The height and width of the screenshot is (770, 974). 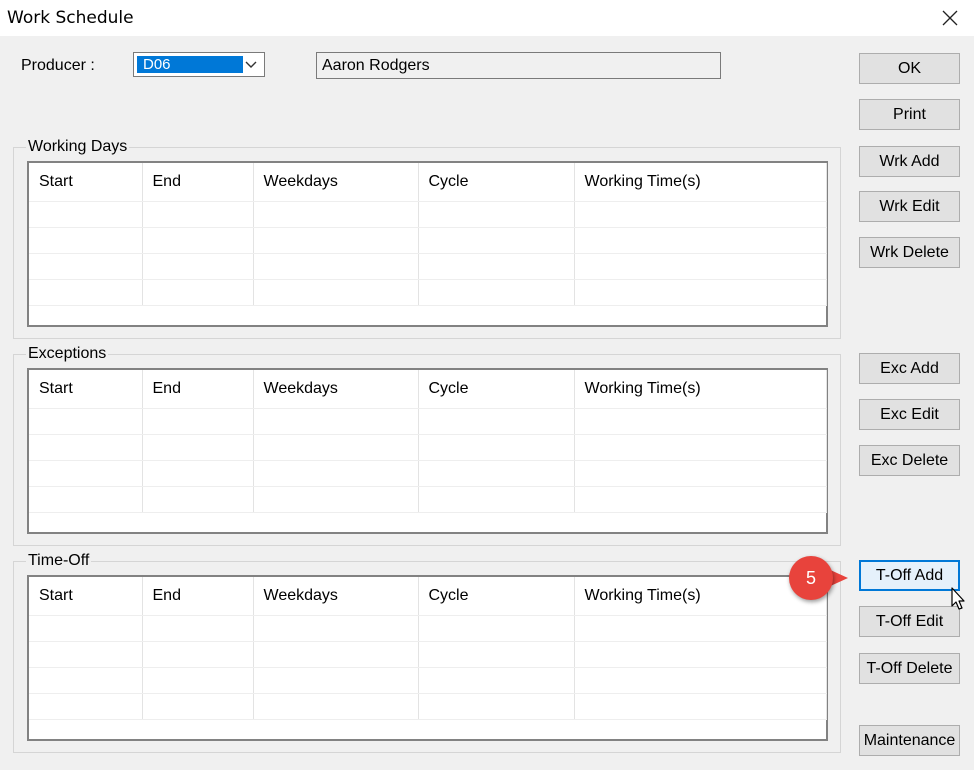 I want to click on exc-delete-button: Exc Delete, so click(x=909, y=460).